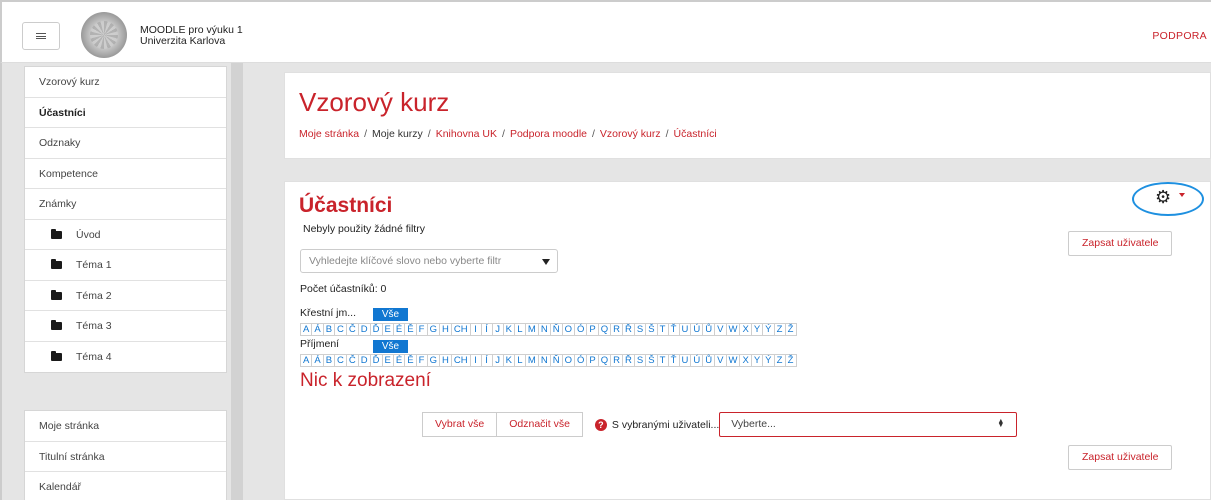 This screenshot has width=1211, height=500. Describe the element at coordinates (125, 204) in the screenshot. I see `nav-item-grades: Známky` at that location.